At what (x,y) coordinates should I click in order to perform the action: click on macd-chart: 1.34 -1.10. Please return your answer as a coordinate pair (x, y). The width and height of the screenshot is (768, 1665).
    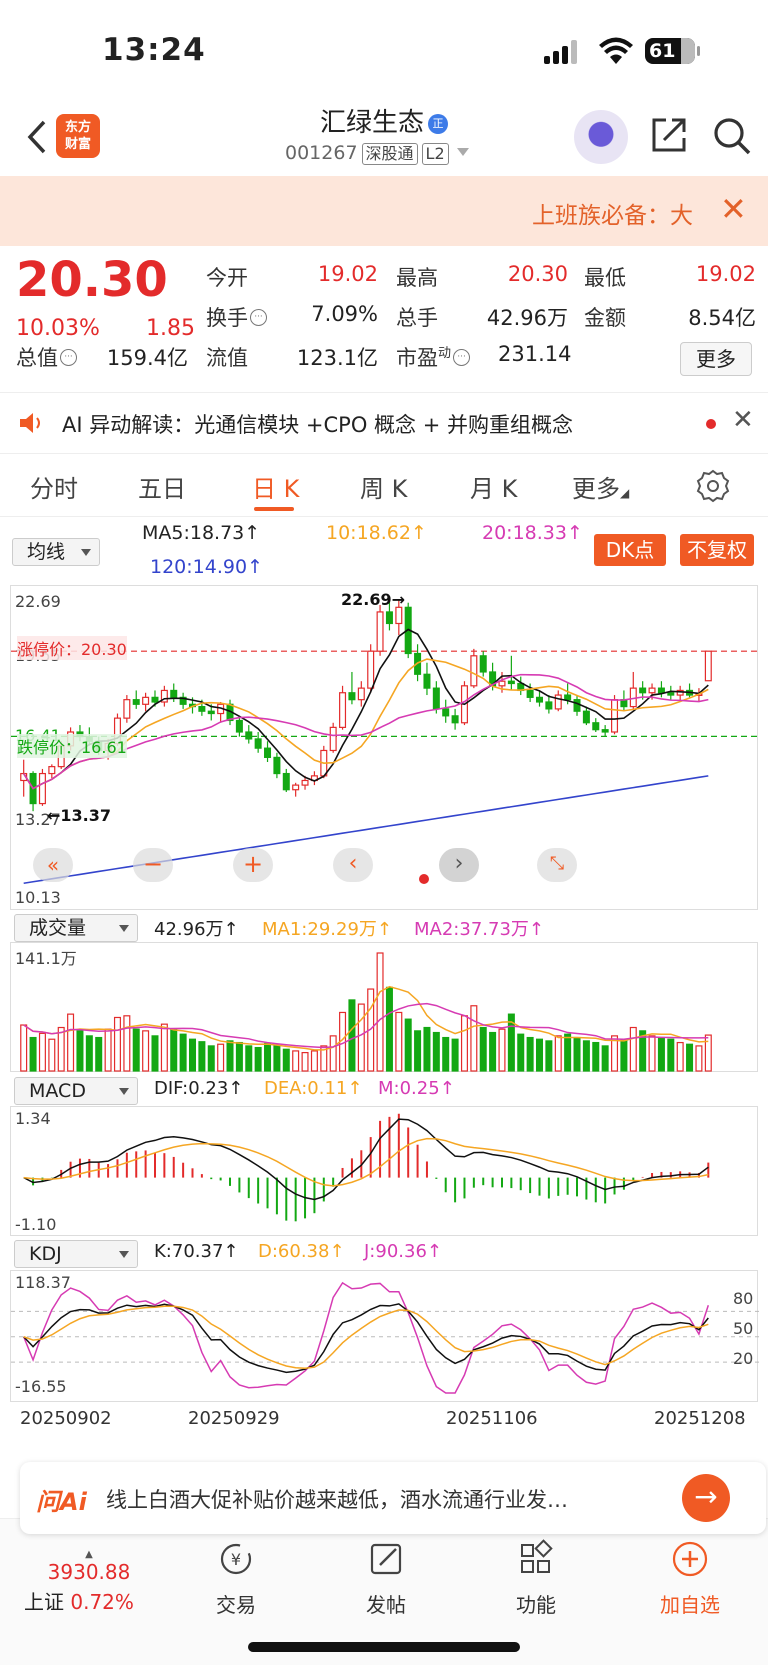
    Looking at the image, I should click on (384, 1171).